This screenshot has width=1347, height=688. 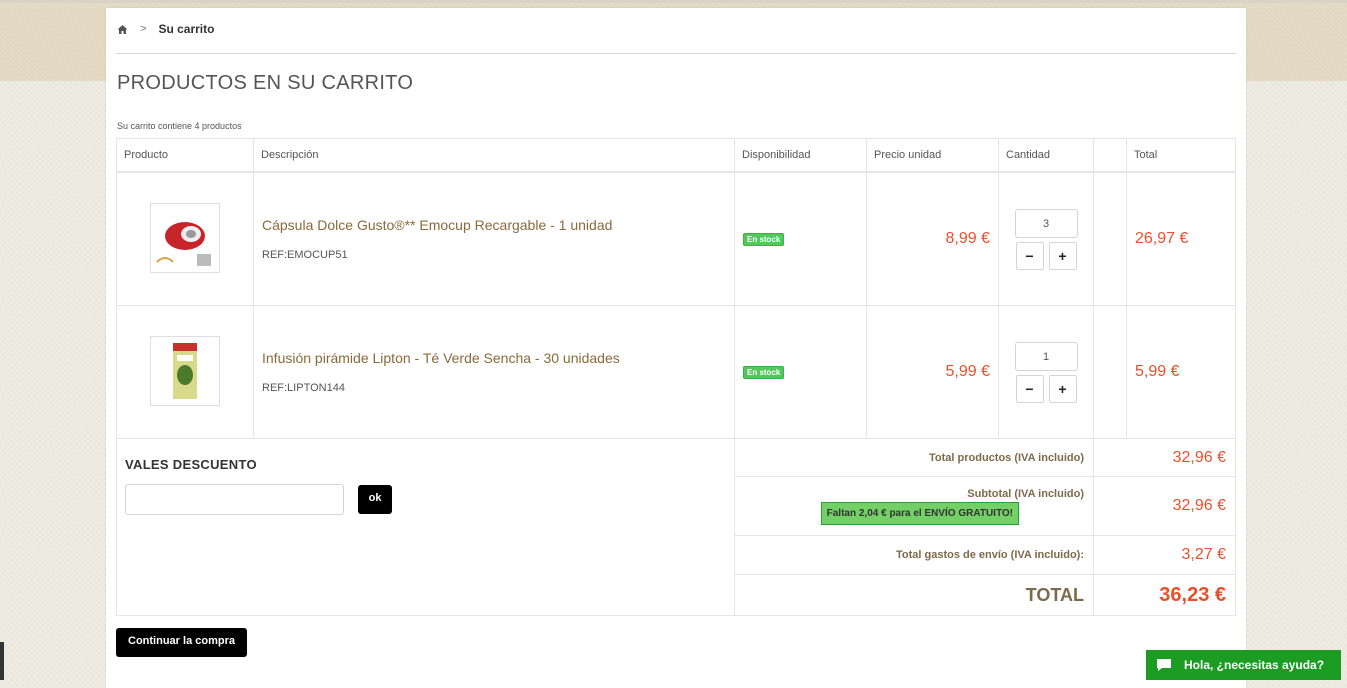 What do you see at coordinates (1110, 155) in the screenshot?
I see `column-header-delete` at bounding box center [1110, 155].